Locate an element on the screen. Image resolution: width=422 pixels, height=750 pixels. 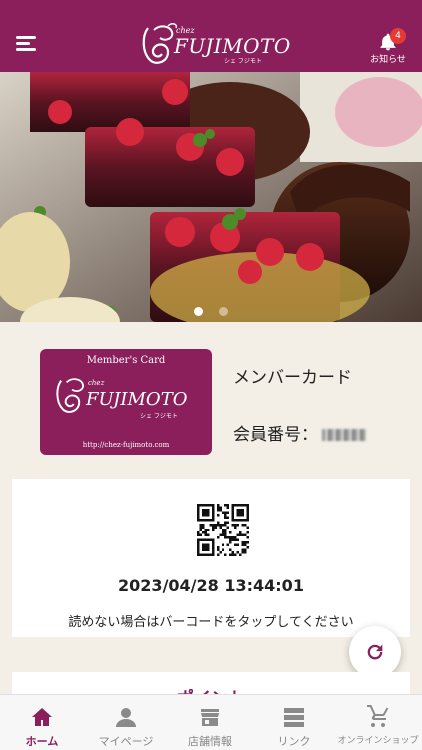
notice-label: お知らせ is located at coordinates (388, 60).